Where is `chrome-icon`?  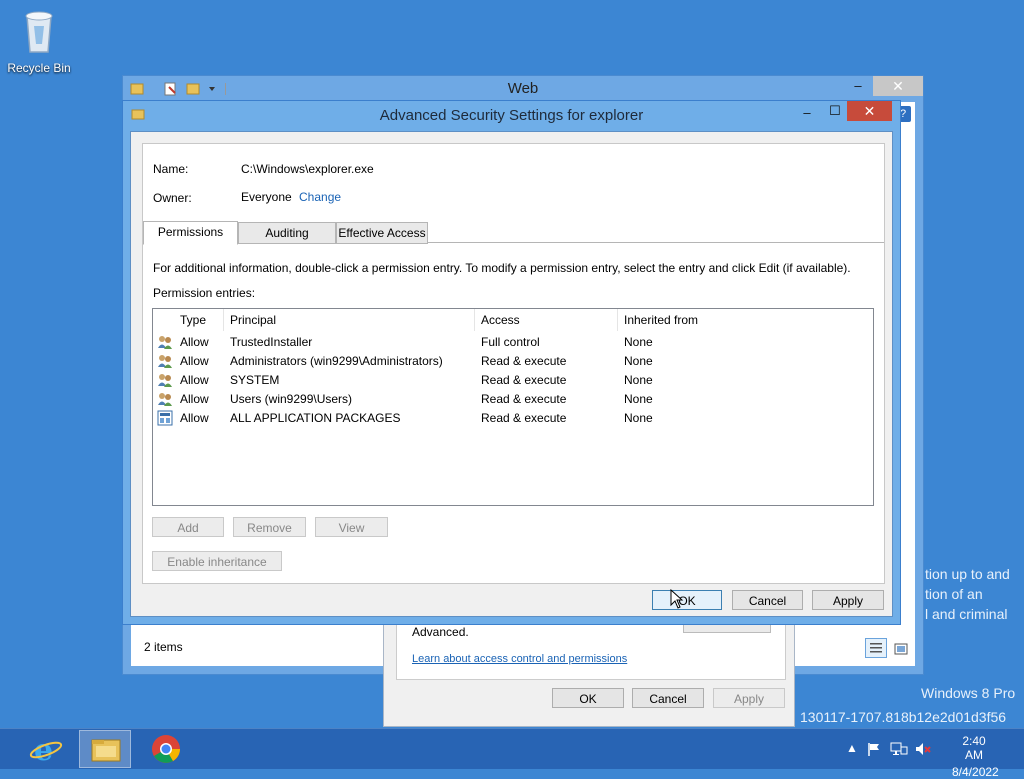 chrome-icon is located at coordinates (166, 749).